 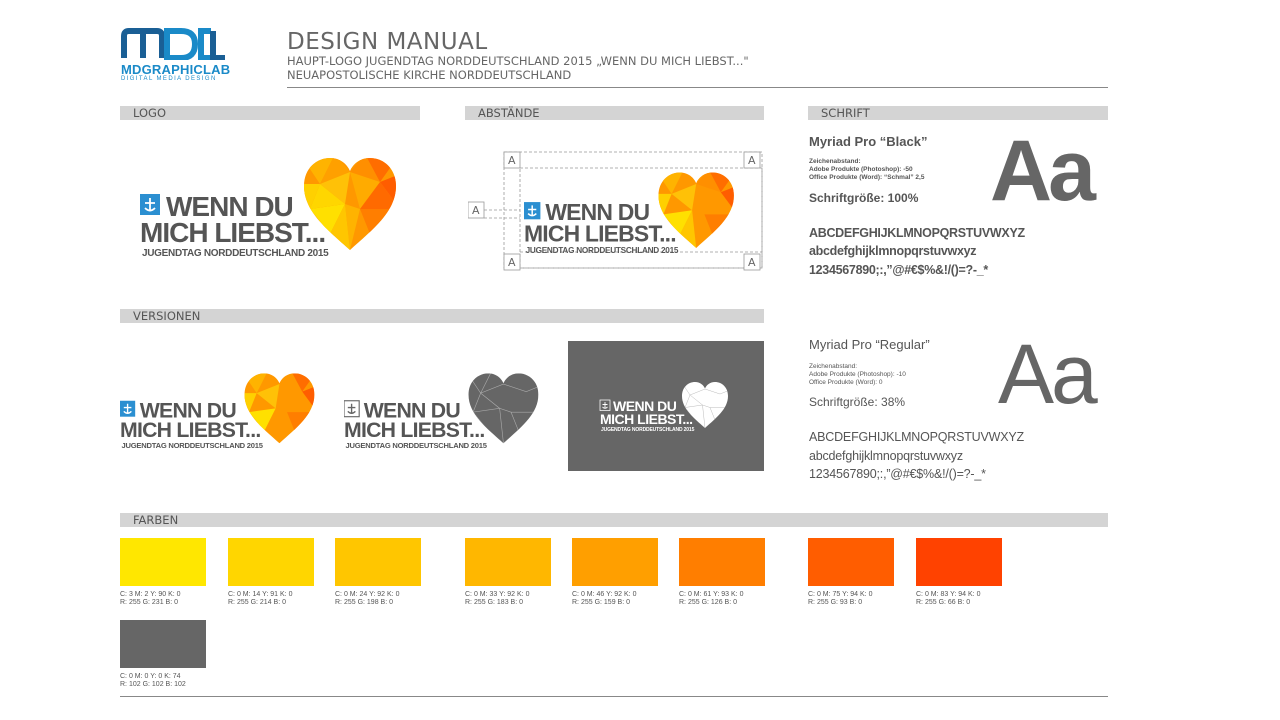 What do you see at coordinates (512, 160) in the screenshot?
I see `spacing-marker-tl: A` at bounding box center [512, 160].